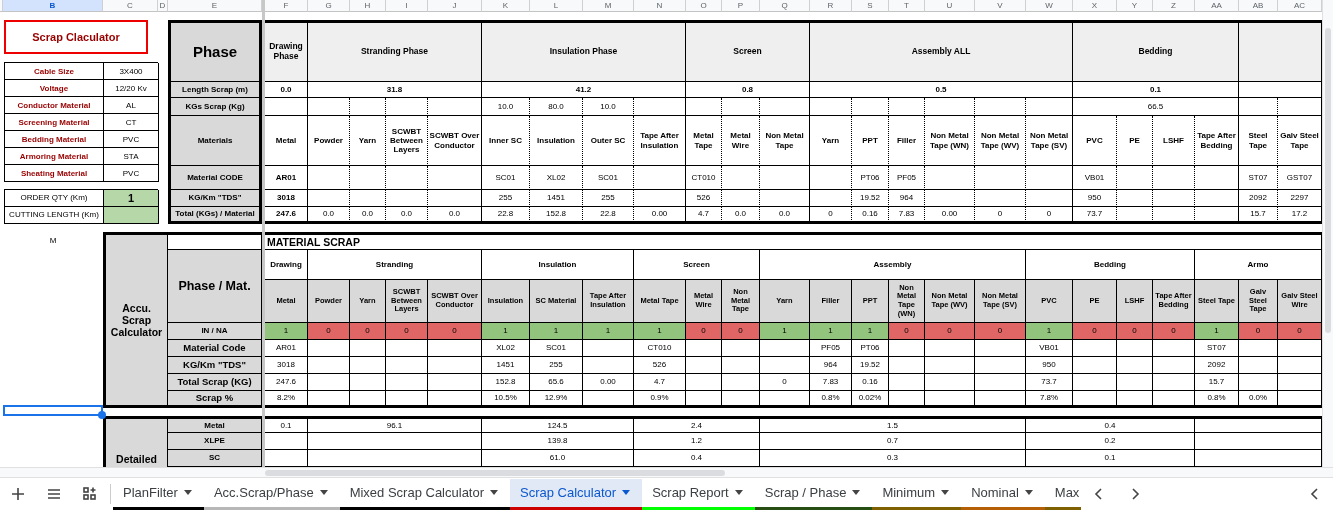 The image size is (1333, 510). What do you see at coordinates (455, 6) in the screenshot?
I see `column-header: J` at bounding box center [455, 6].